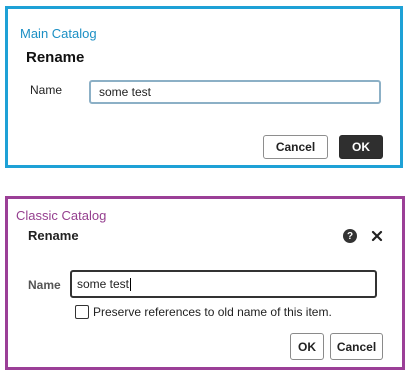 This screenshot has height=374, width=409. Describe the element at coordinates (350, 236) in the screenshot. I see `help-icon: ?` at that location.